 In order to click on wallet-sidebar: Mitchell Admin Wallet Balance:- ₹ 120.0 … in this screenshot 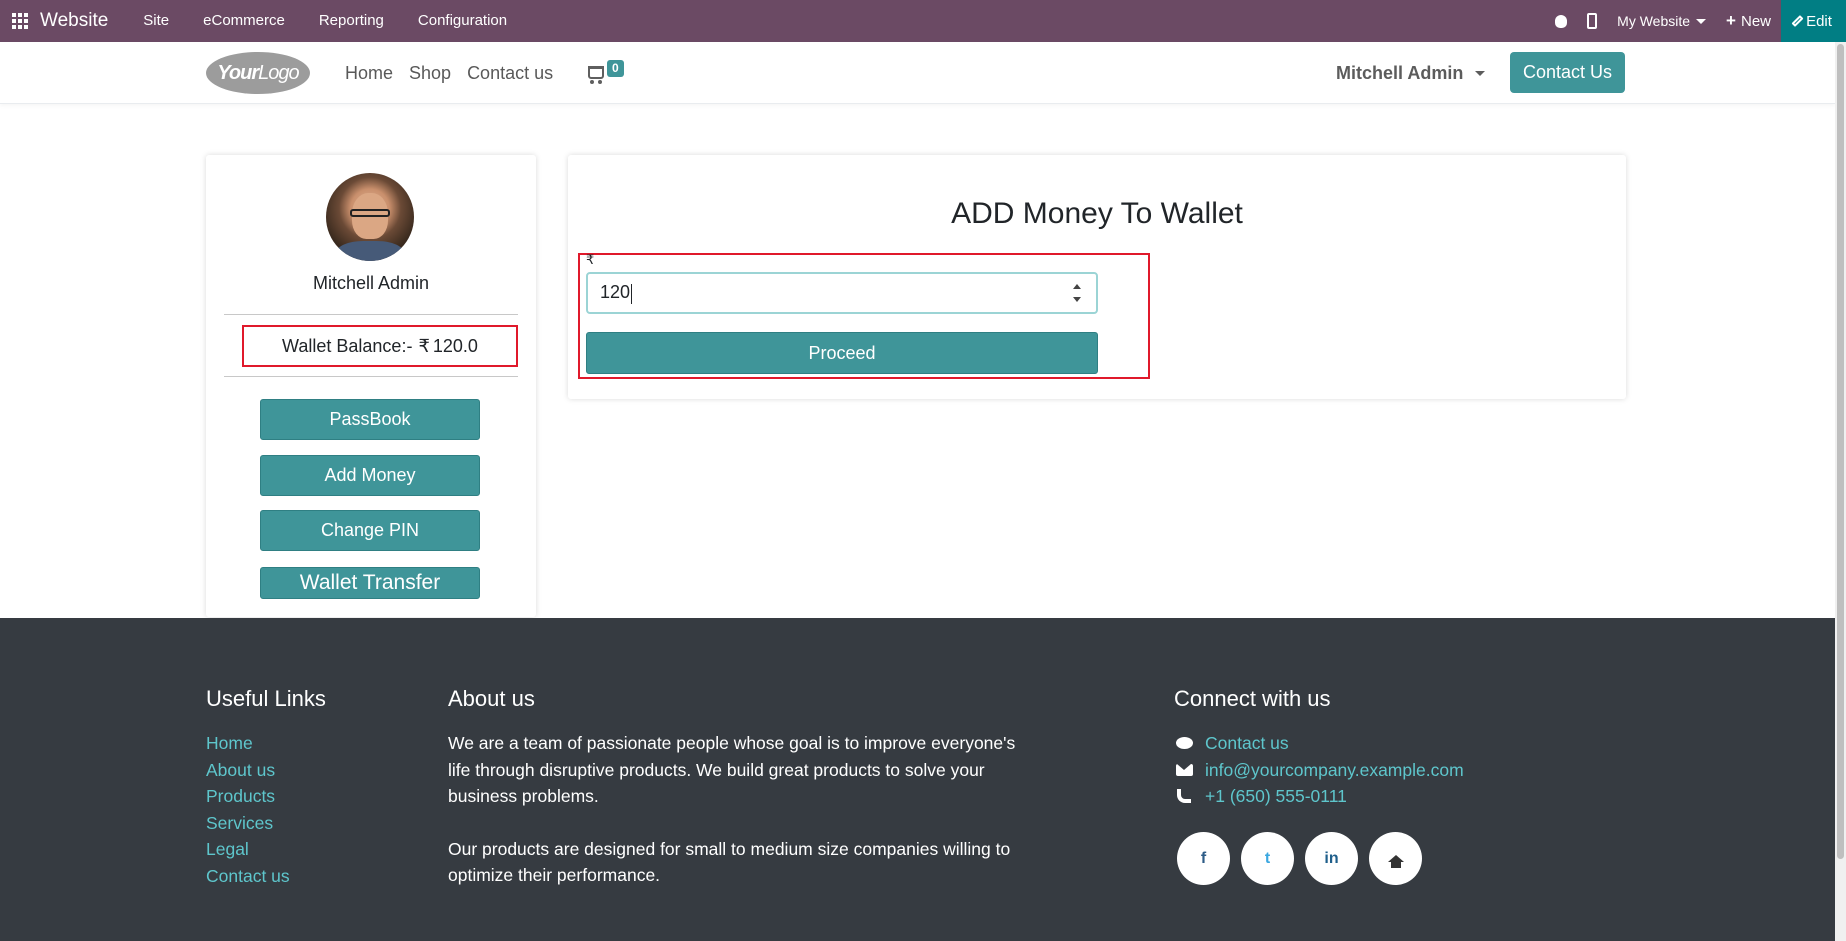, I will do `click(371, 386)`.